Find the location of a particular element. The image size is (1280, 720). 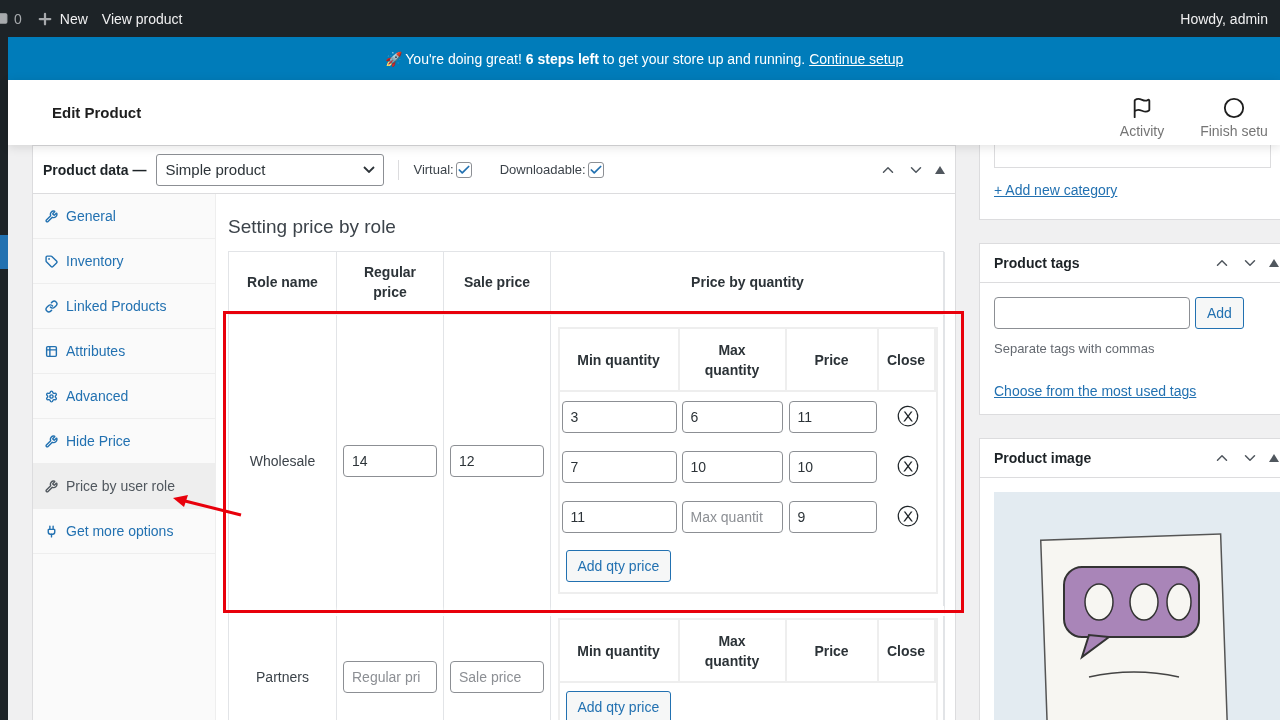

most-used-tags-link: Choose from the most used tags is located at coordinates (1095, 391).